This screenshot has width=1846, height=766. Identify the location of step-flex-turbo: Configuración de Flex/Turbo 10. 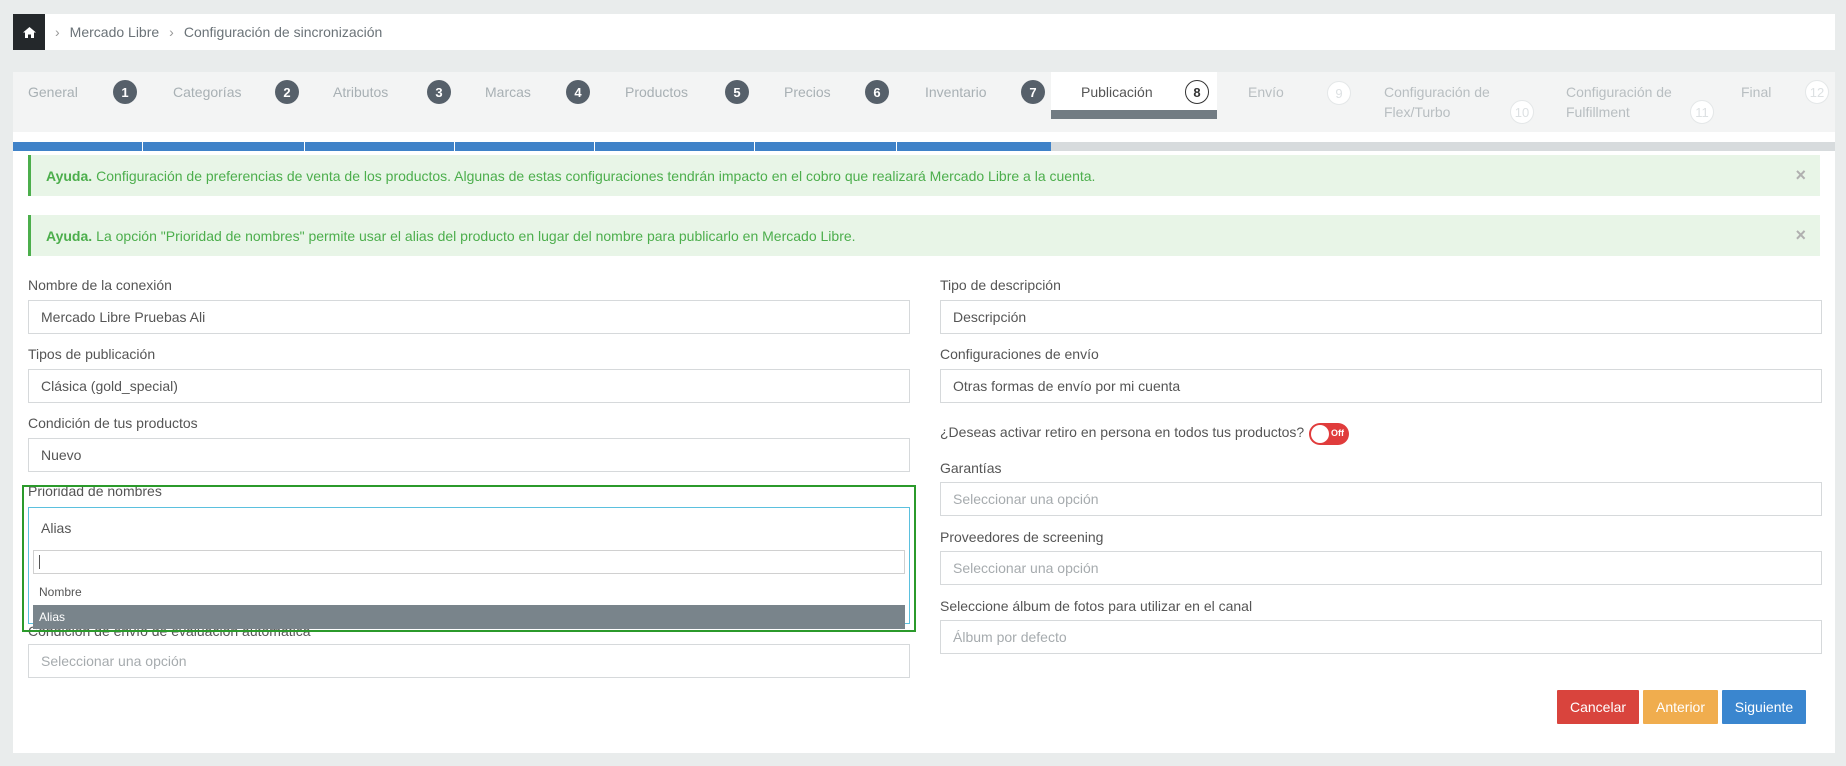
(1447, 102).